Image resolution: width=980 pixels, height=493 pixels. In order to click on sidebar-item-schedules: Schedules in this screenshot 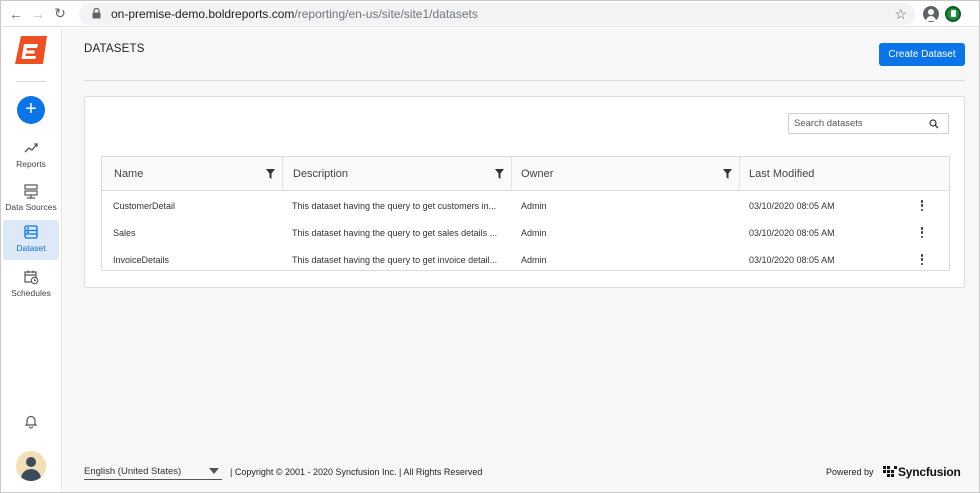, I will do `click(31, 285)`.